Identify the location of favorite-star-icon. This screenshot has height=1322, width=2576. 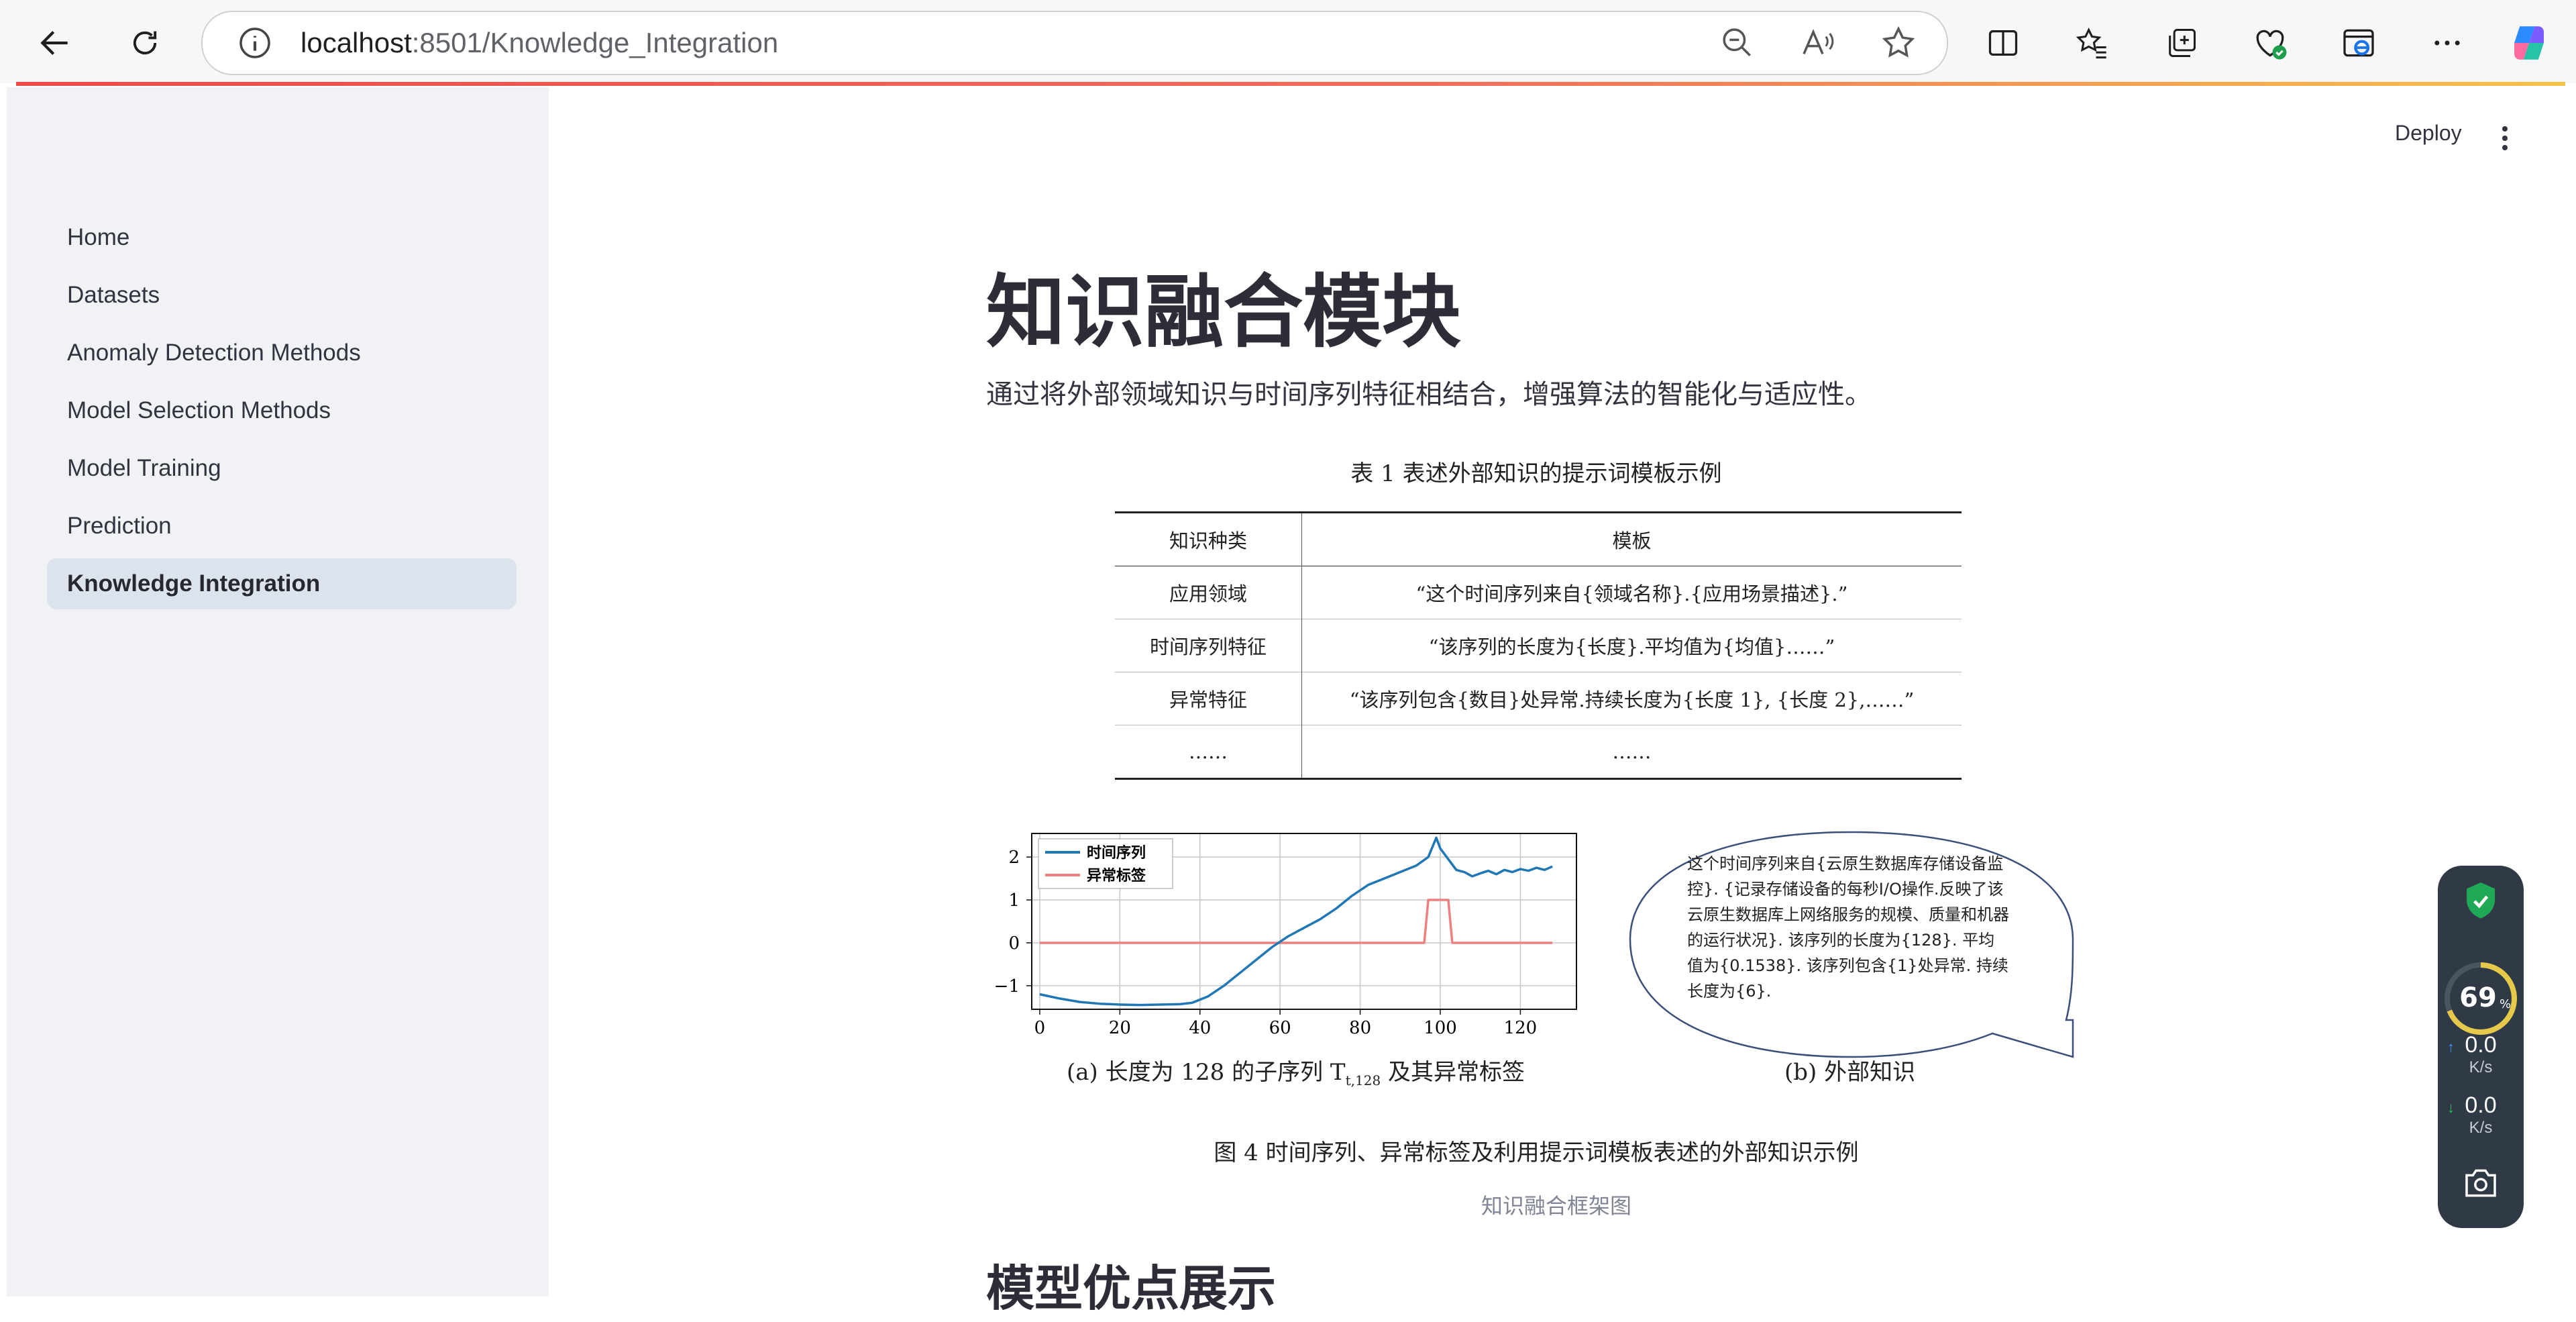
(1898, 43).